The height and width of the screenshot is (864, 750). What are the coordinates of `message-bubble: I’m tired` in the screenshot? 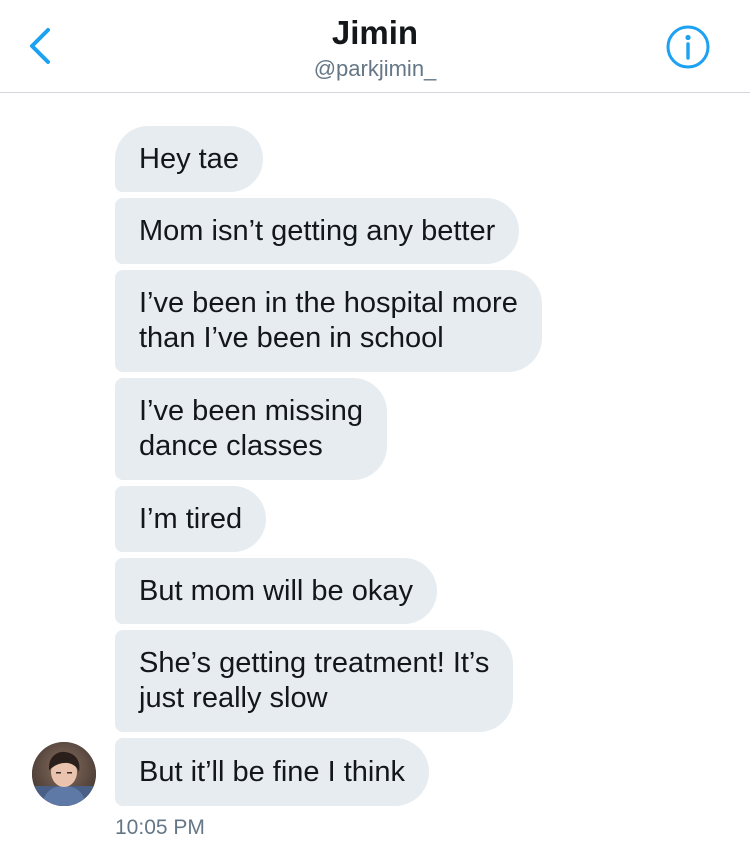 It's located at (191, 519).